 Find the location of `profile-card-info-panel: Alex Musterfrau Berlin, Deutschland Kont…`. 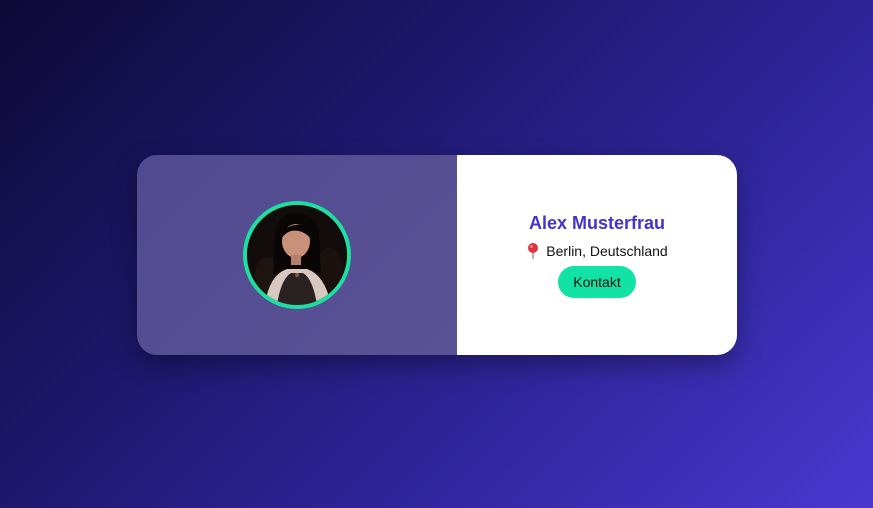

profile-card-info-panel: Alex Musterfrau Berlin, Deutschland Kont… is located at coordinates (597, 255).